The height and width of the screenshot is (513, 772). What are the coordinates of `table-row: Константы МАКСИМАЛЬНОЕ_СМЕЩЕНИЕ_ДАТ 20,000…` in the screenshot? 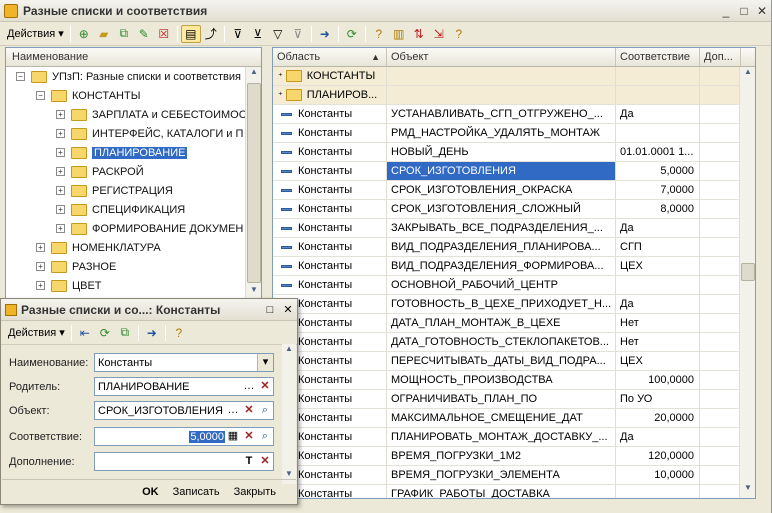 It's located at (514, 418).